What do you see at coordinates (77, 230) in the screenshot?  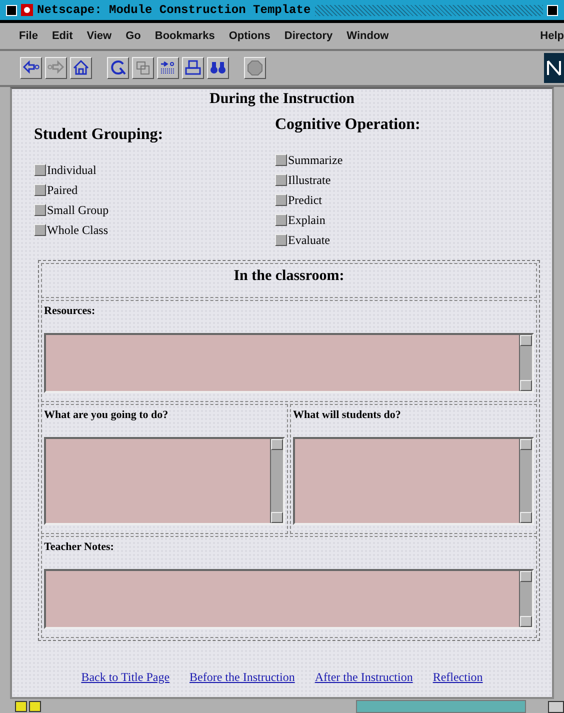 I see `checkbox-label: Whole Class` at bounding box center [77, 230].